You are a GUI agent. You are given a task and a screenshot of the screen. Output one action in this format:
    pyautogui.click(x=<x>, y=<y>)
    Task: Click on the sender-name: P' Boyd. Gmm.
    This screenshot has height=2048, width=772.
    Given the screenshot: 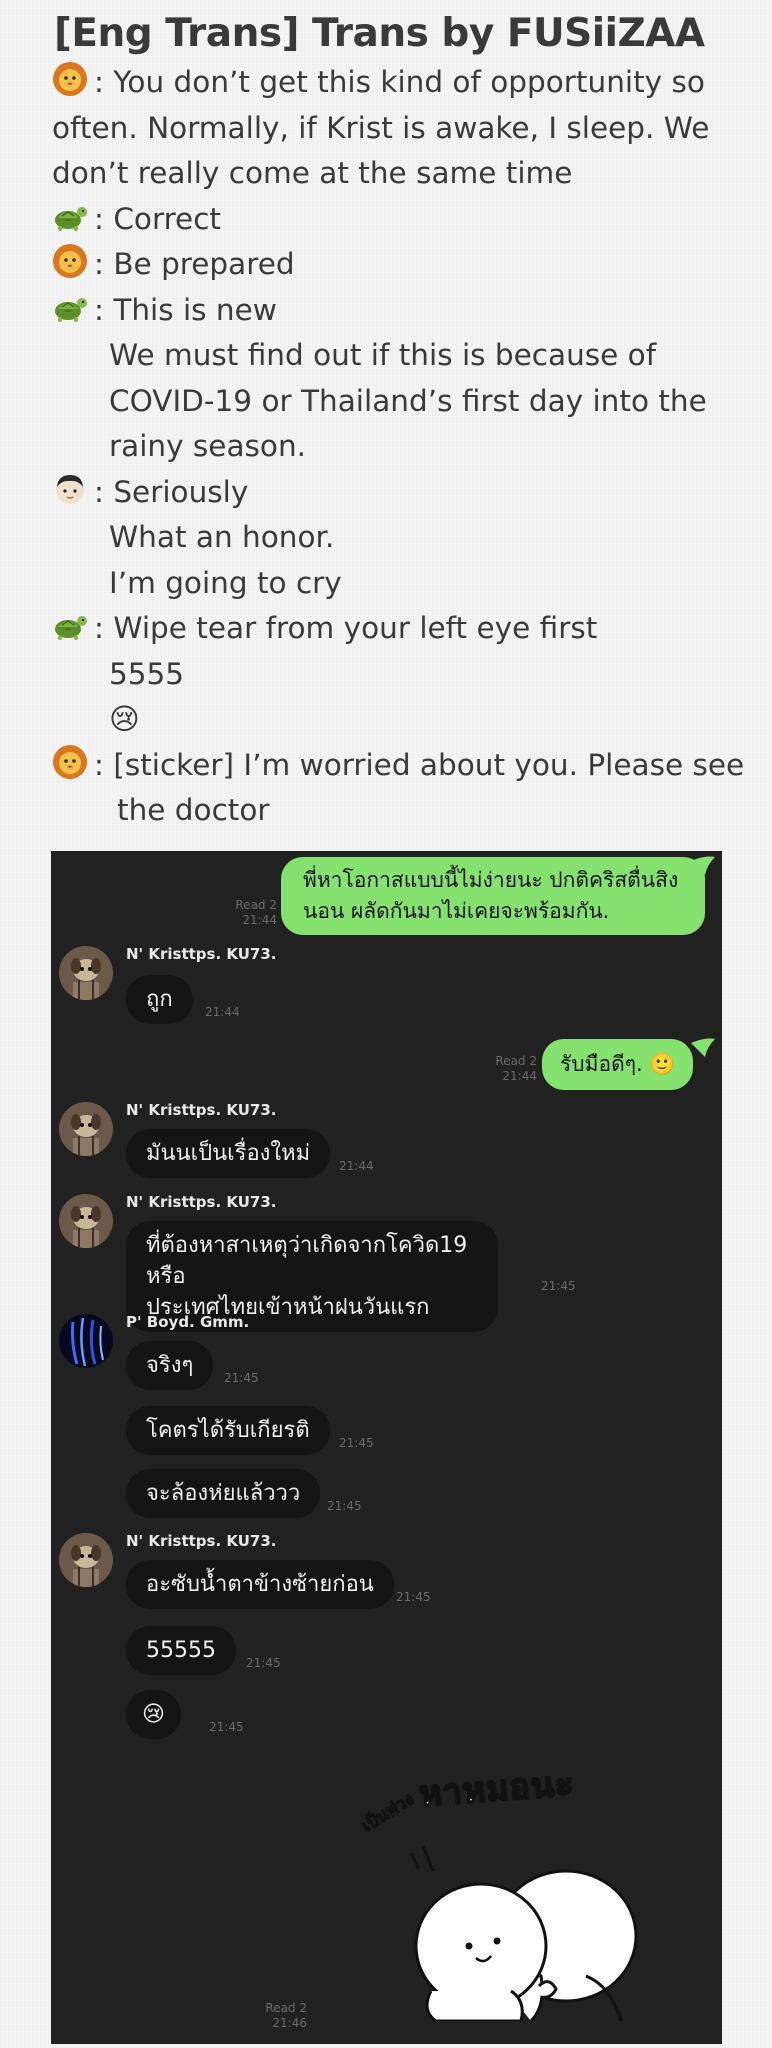 What is the action you would take?
    pyautogui.click(x=188, y=1322)
    